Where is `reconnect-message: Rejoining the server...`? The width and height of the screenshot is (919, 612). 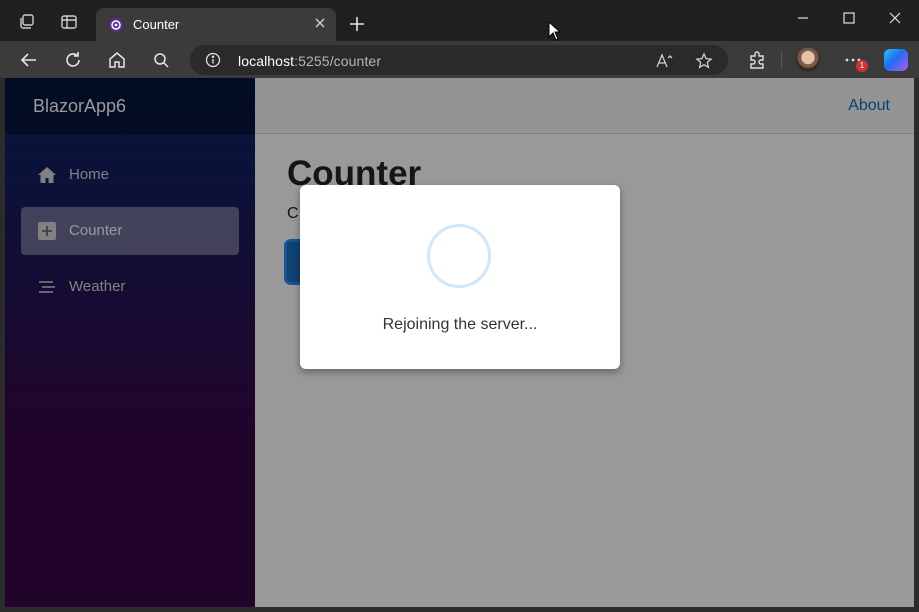
reconnect-message: Rejoining the server... is located at coordinates (460, 324).